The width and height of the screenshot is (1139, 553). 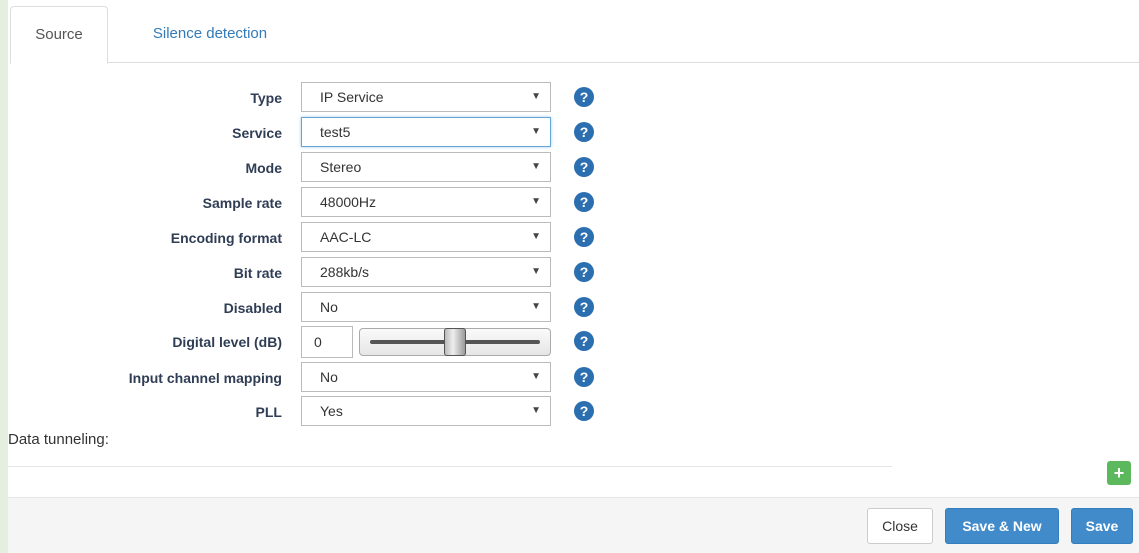 What do you see at coordinates (900, 526) in the screenshot?
I see `close-button: Close` at bounding box center [900, 526].